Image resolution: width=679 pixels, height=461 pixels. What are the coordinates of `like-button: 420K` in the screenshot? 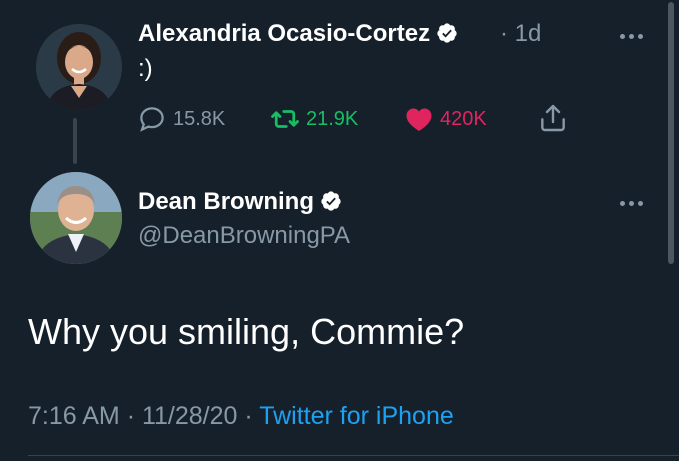 It's located at (445, 119).